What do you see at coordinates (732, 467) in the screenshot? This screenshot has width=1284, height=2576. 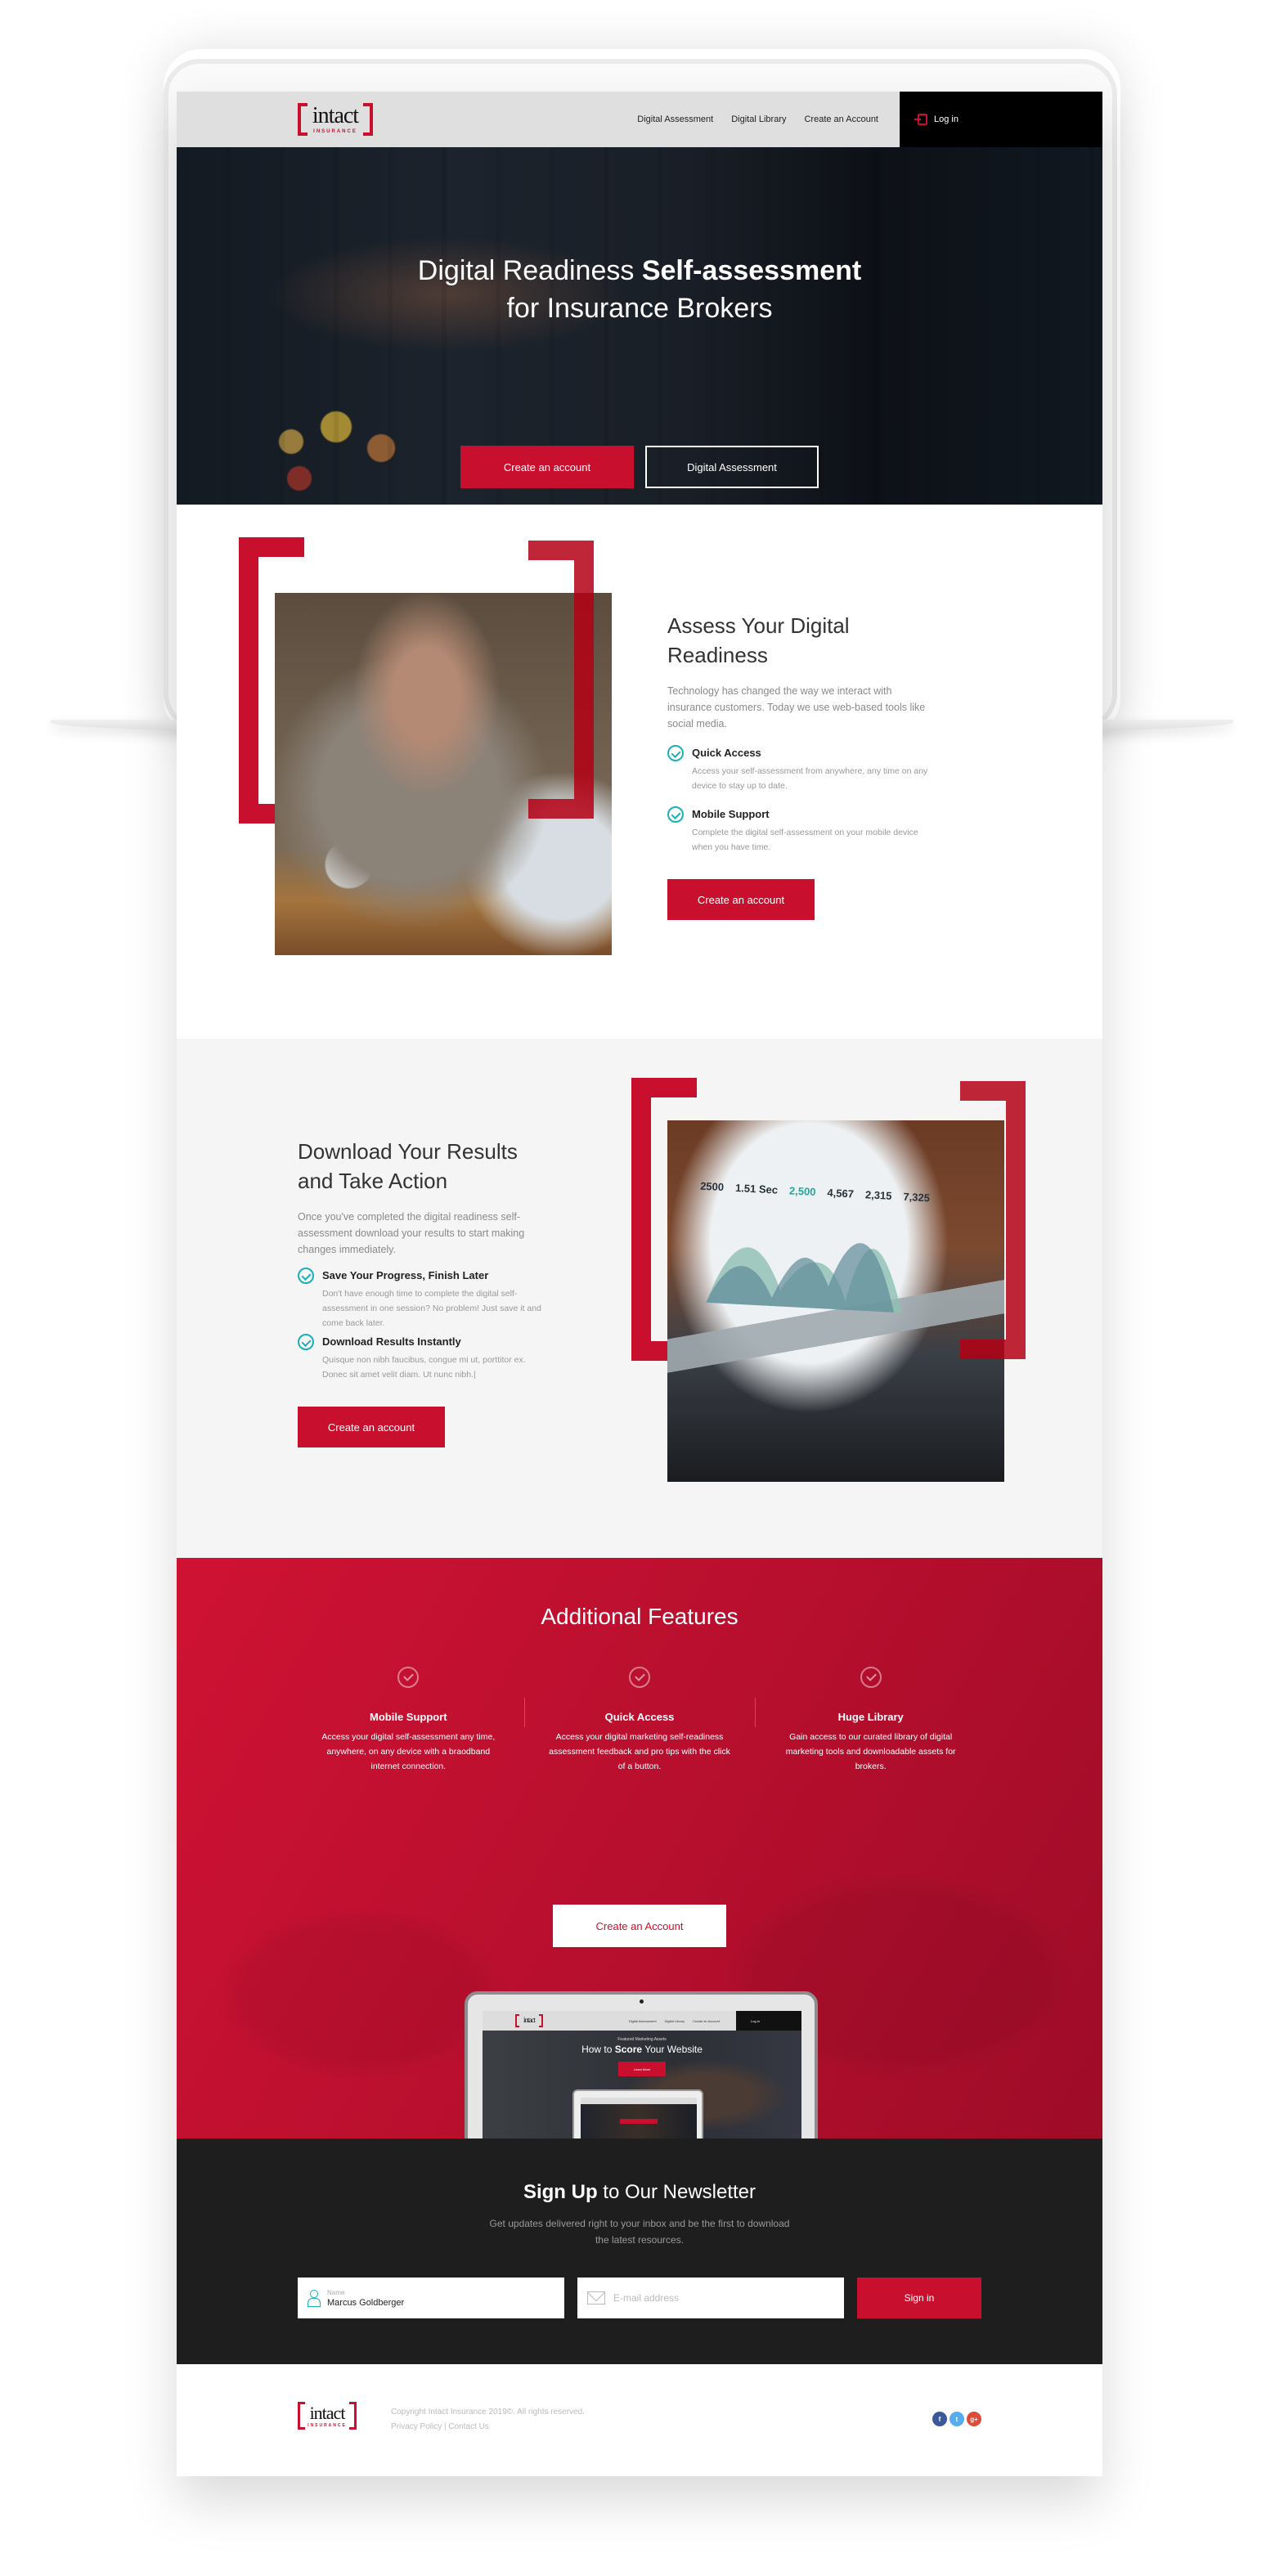 I see `hero-digital-assessment-button: Digital Assessment` at bounding box center [732, 467].